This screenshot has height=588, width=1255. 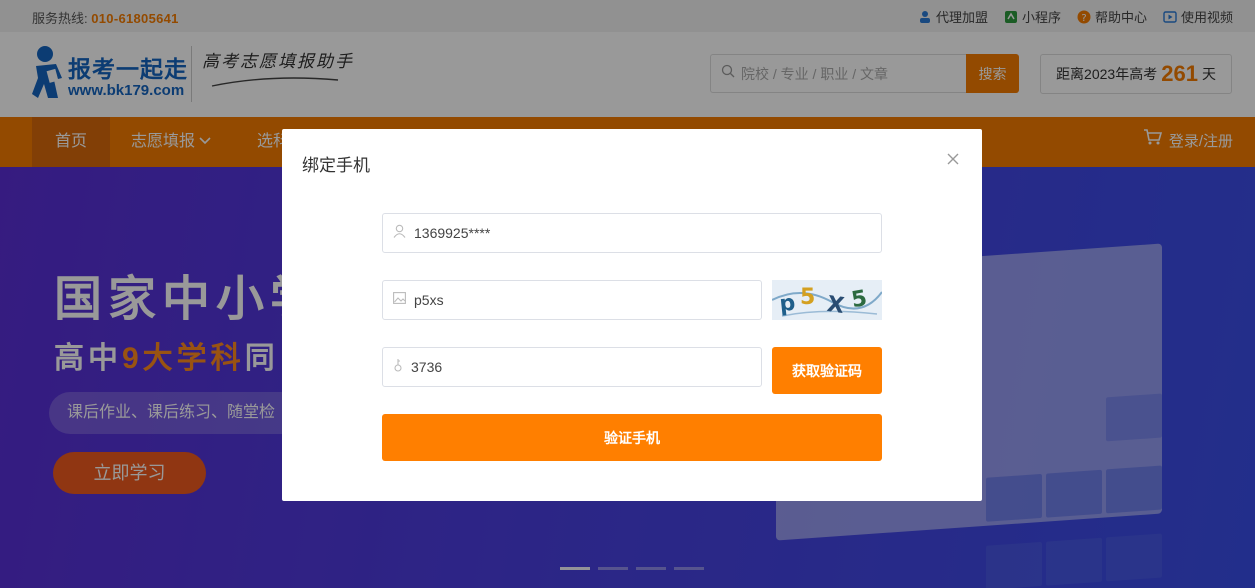 I want to click on dialog-title: 绑定手机, so click(x=336, y=165).